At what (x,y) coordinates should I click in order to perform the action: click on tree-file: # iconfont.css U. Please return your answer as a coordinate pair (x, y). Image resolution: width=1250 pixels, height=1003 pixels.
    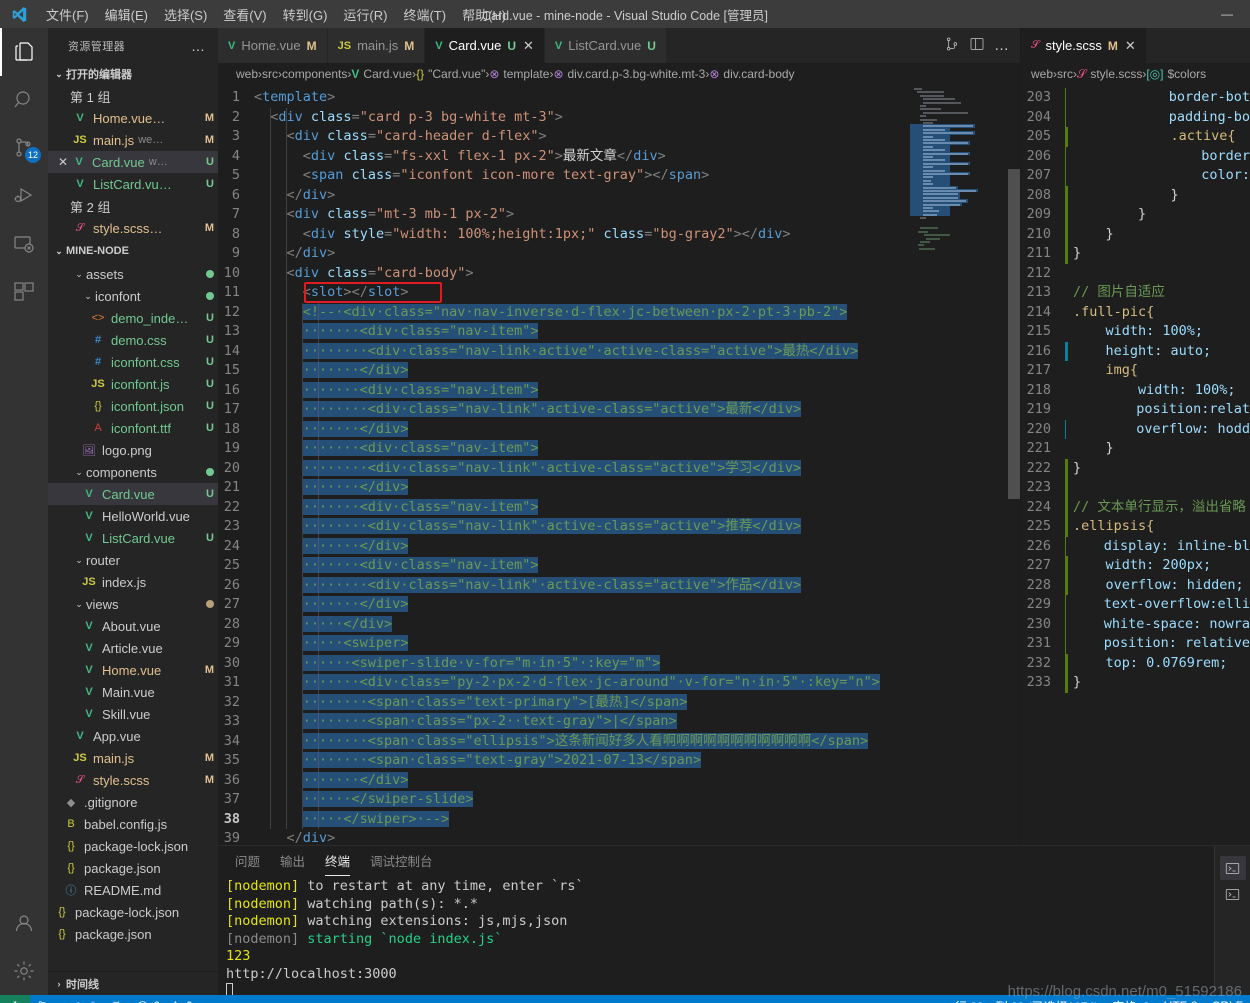
    Looking at the image, I should click on (133, 362).